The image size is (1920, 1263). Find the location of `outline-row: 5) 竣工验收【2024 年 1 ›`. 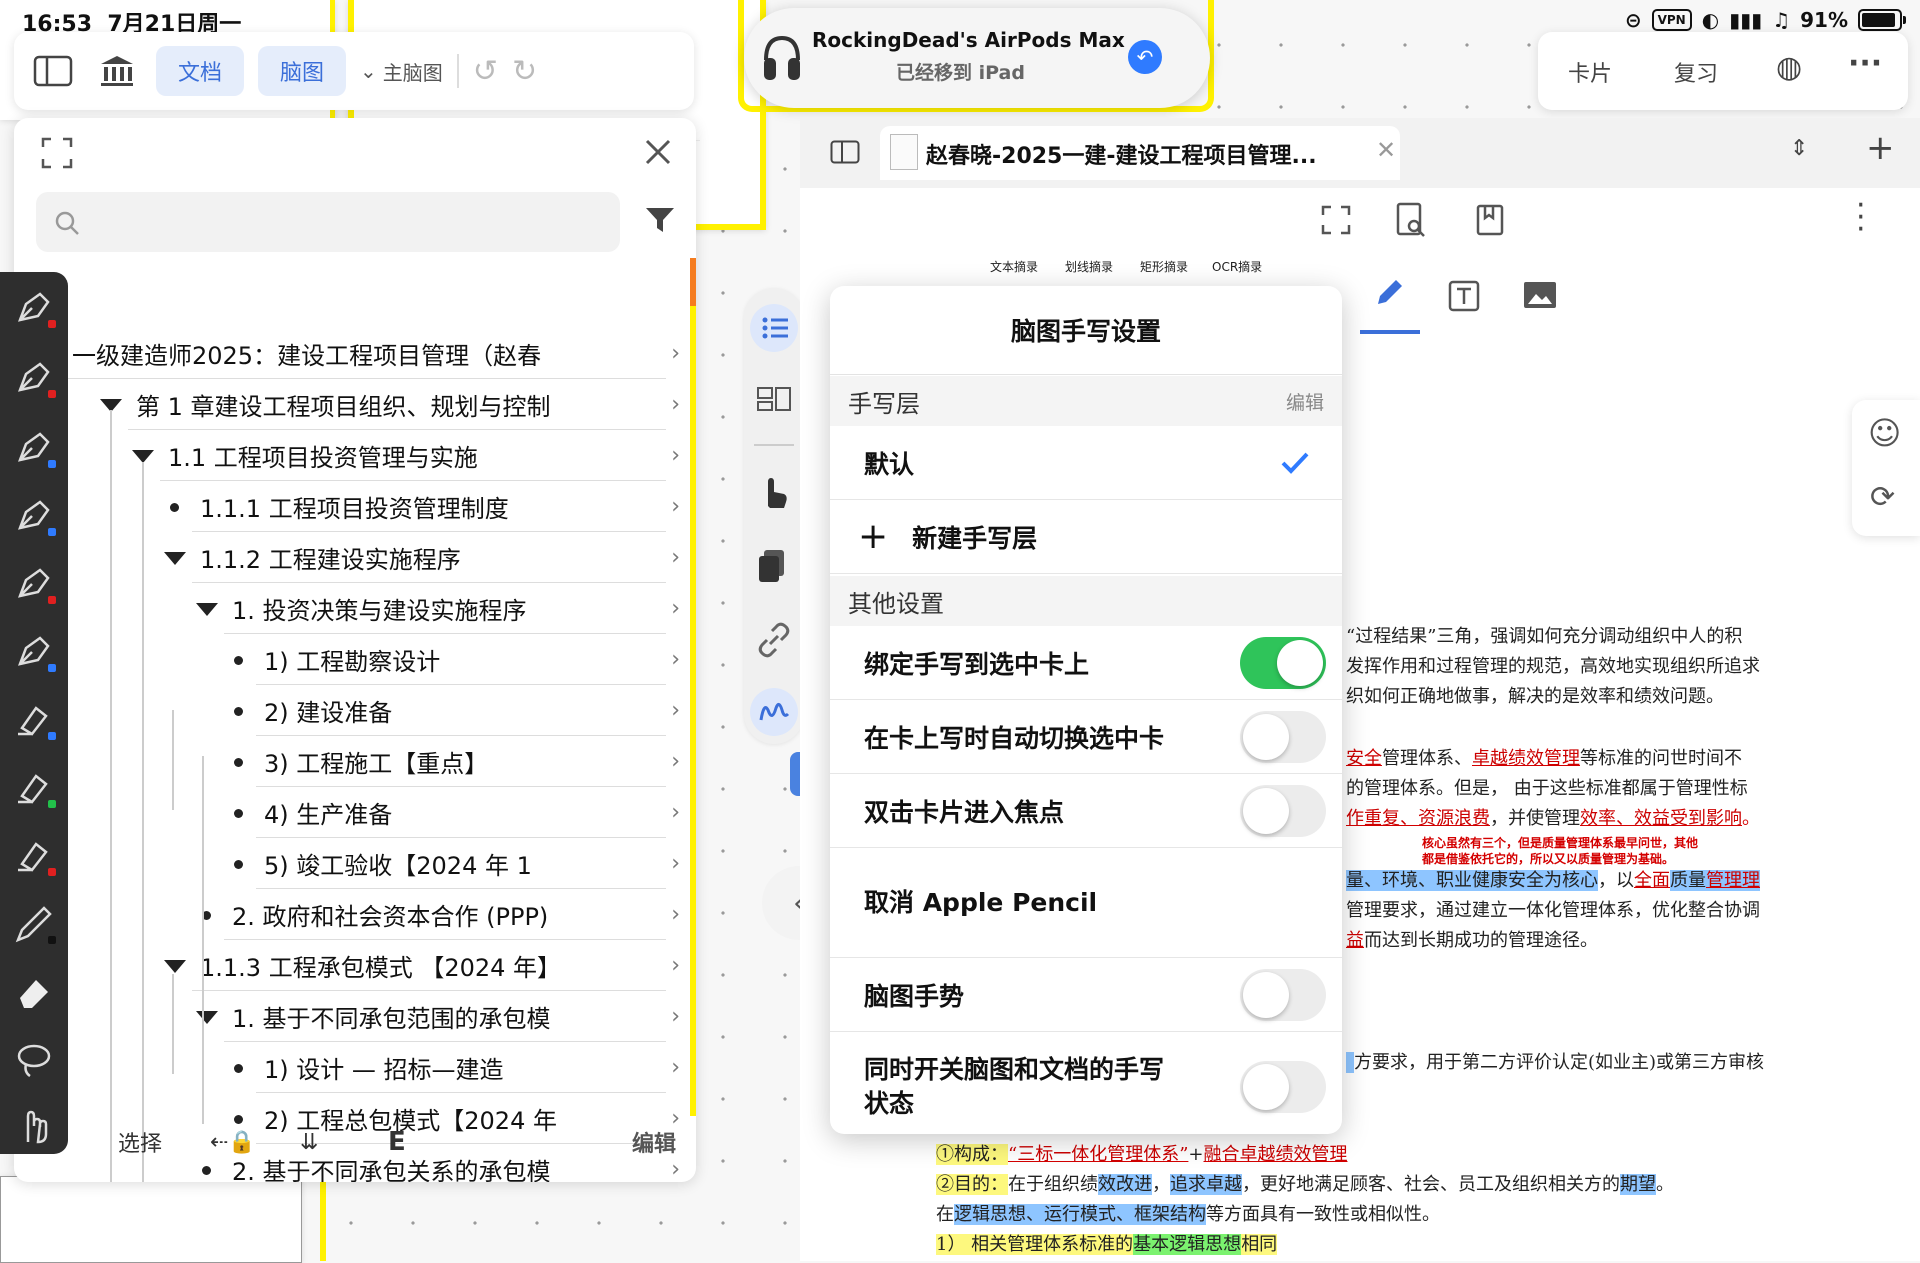

outline-row: 5) 竣工验收【2024 年 1 › is located at coordinates (468, 863).